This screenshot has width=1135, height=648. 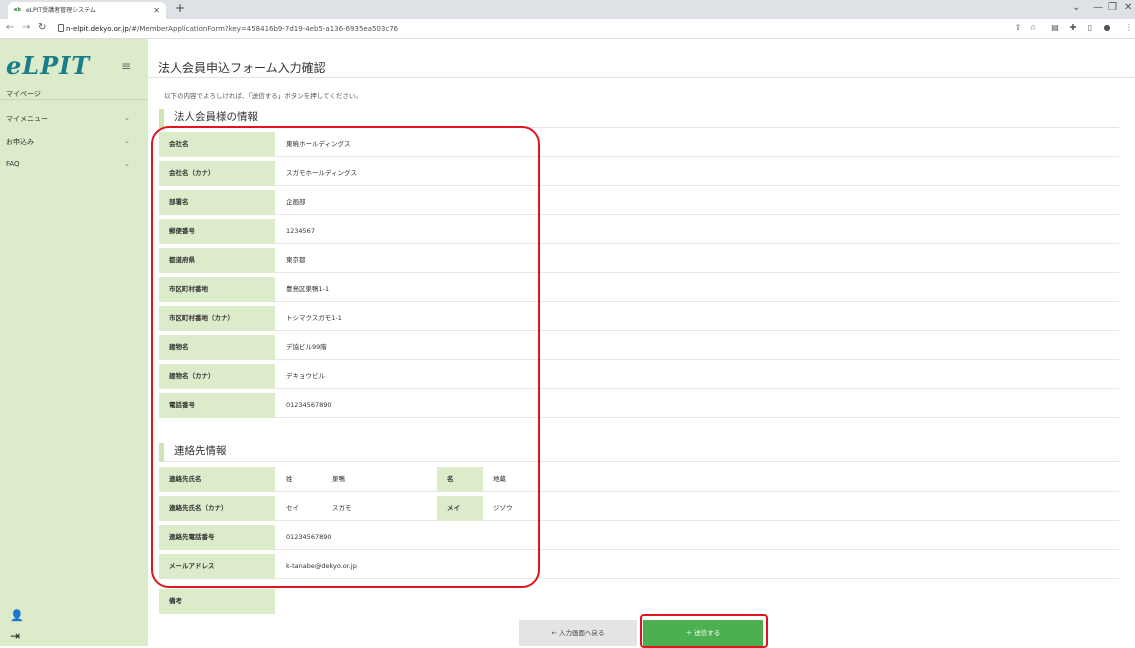 I want to click on field-value: 1234567, so click(x=300, y=231).